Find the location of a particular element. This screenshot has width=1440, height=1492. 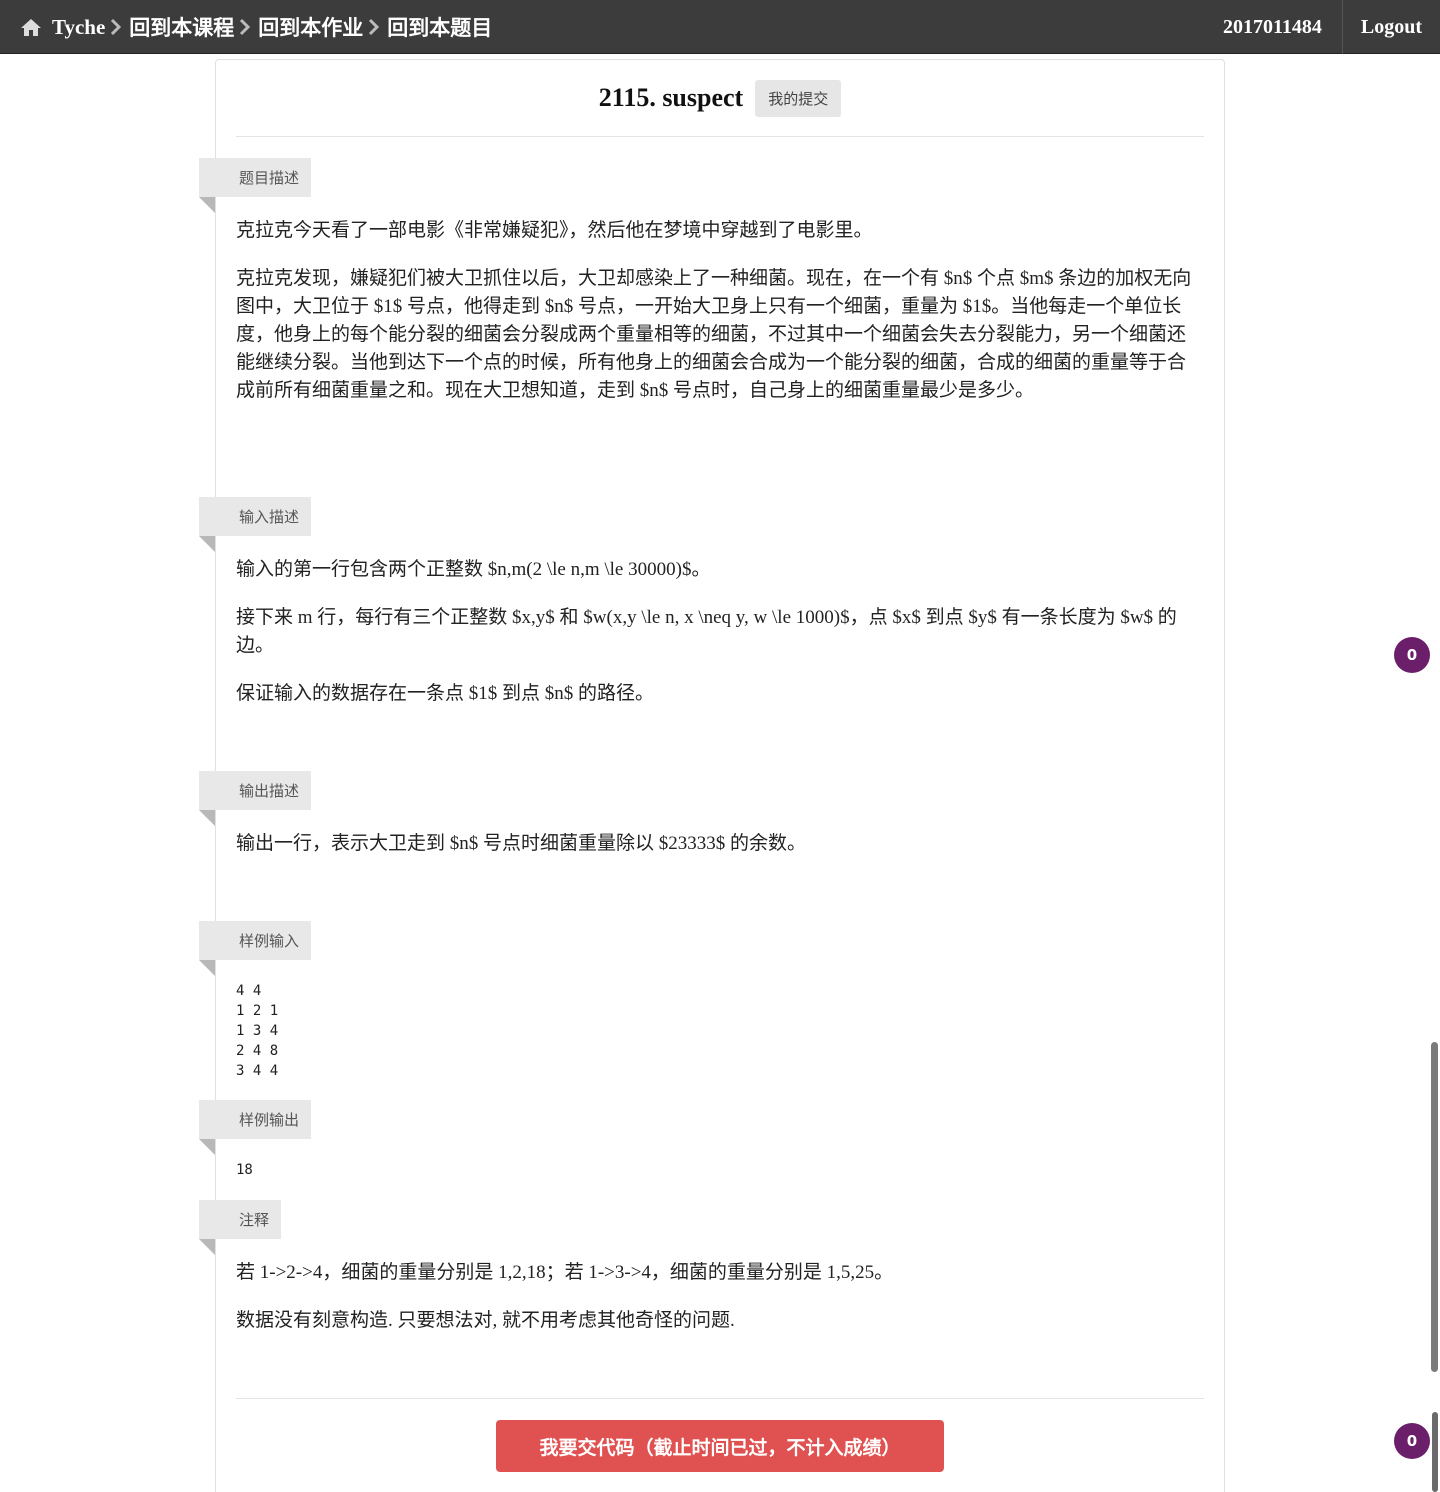

section-label-description: 题目描述 is located at coordinates (255, 185).